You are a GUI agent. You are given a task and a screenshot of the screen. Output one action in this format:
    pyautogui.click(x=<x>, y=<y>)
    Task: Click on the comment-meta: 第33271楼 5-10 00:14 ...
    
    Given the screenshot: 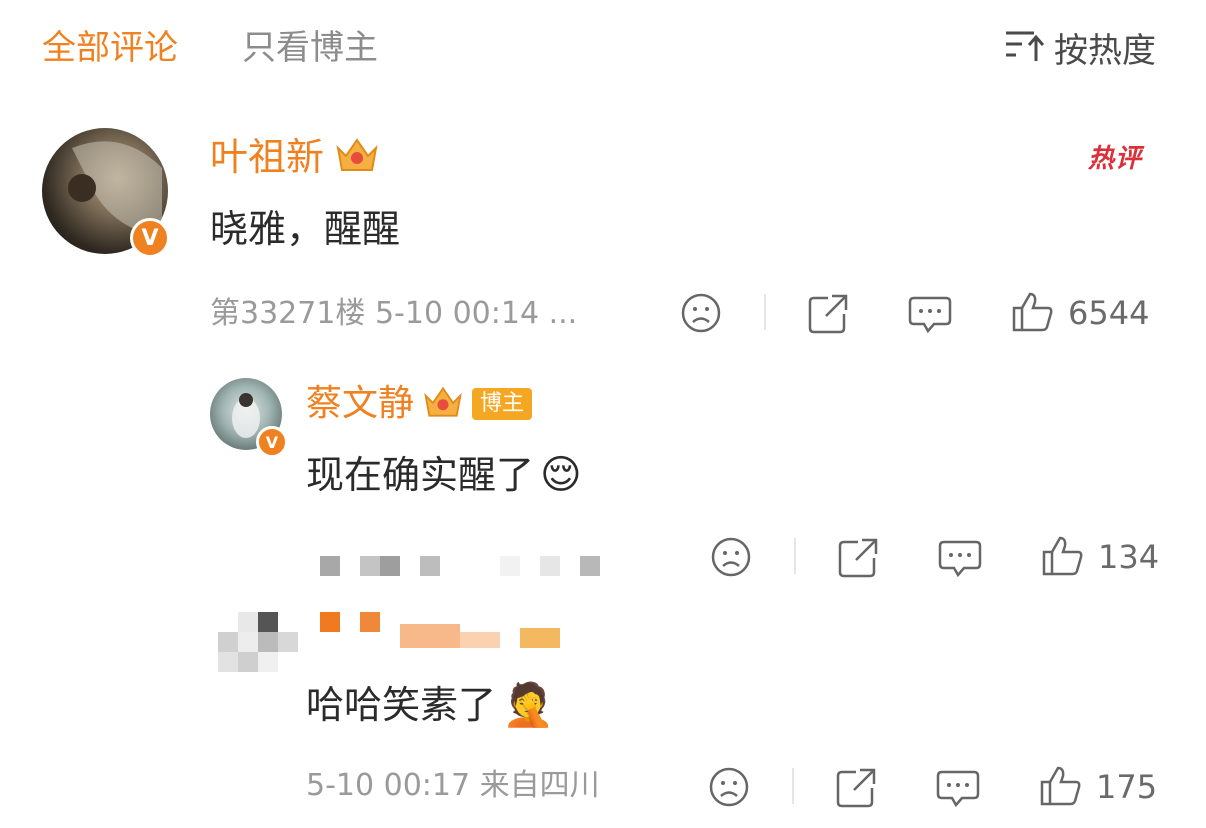 What is the action you would take?
    pyautogui.click(x=394, y=313)
    